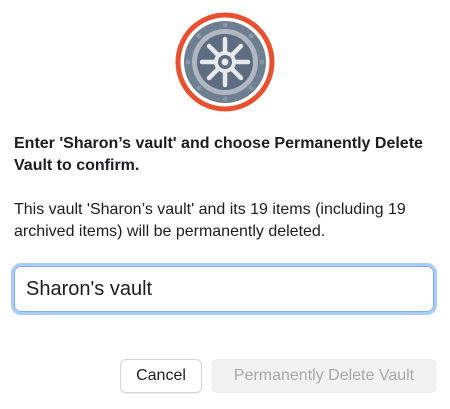 Image resolution: width=450 pixels, height=409 pixels. Describe the element at coordinates (161, 376) in the screenshot. I see `cancel-button: Cancel` at that location.